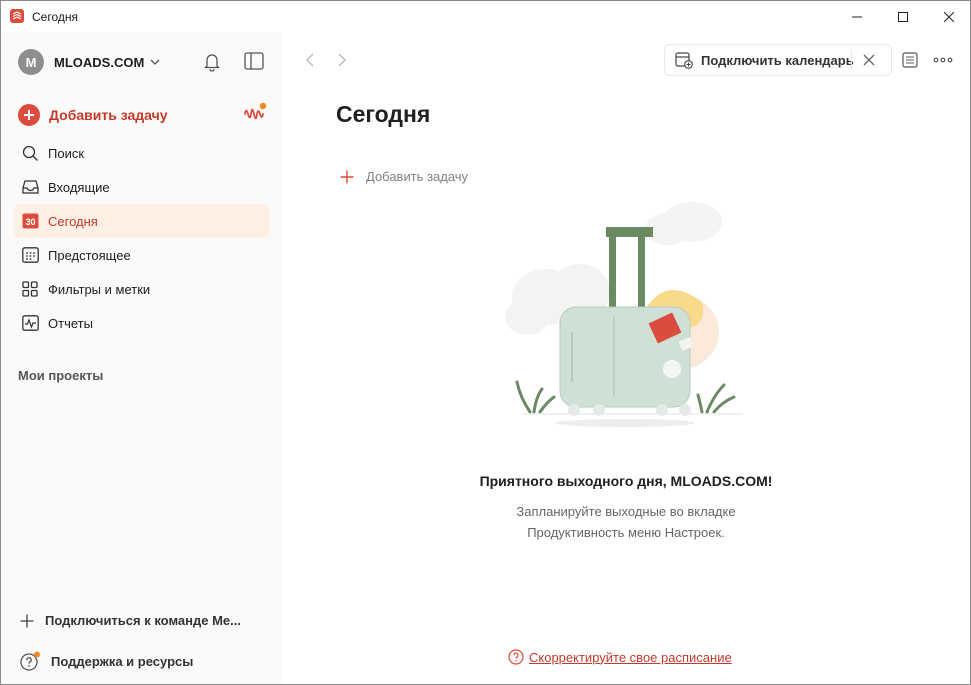 The width and height of the screenshot is (971, 685). I want to click on profile-name: MLOADS.COM, so click(99, 62).